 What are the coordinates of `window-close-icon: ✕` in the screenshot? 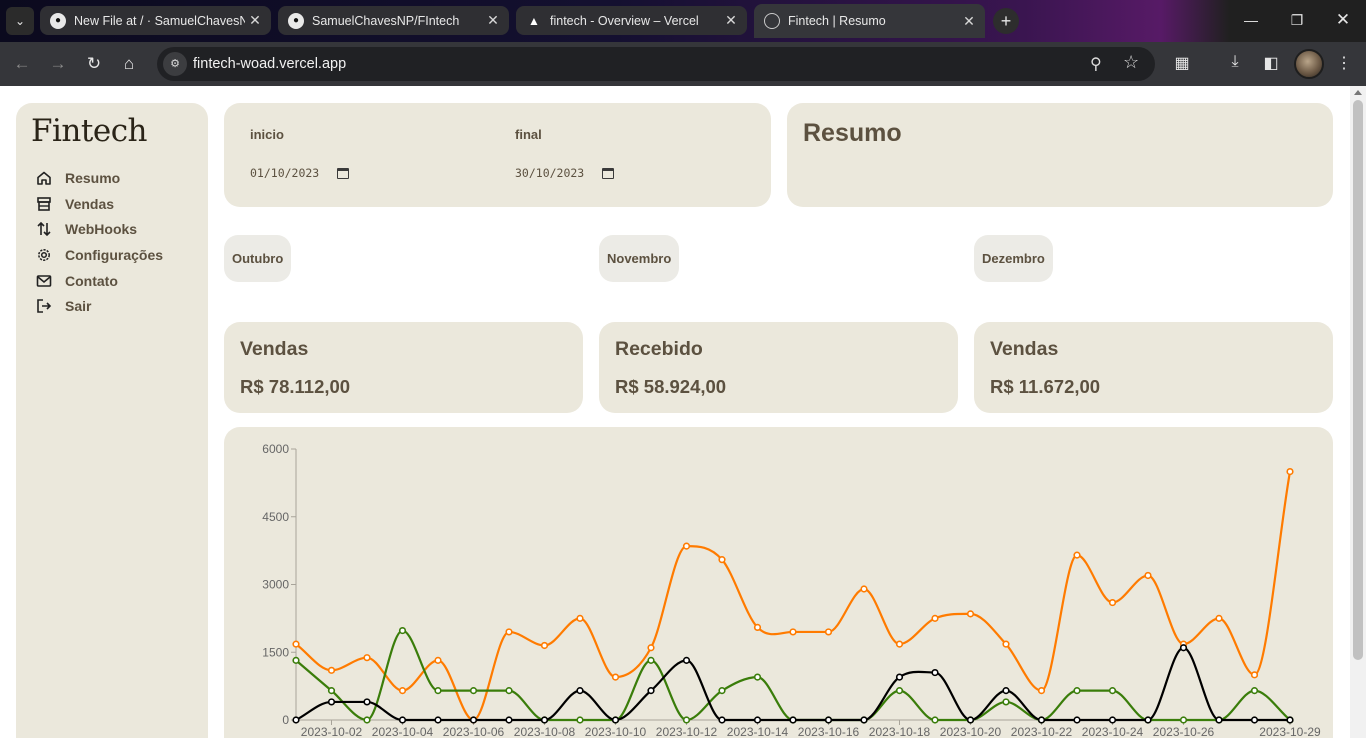 It's located at (1343, 20).